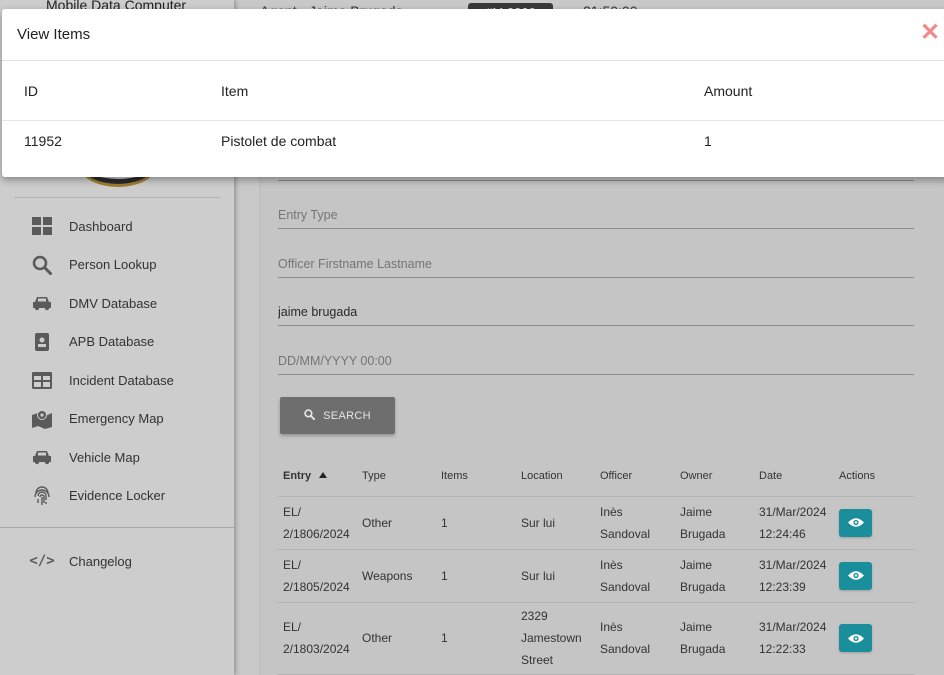 This screenshot has height=675, width=944. What do you see at coordinates (113, 303) in the screenshot?
I see `sidebar-item-label: DMV Database` at bounding box center [113, 303].